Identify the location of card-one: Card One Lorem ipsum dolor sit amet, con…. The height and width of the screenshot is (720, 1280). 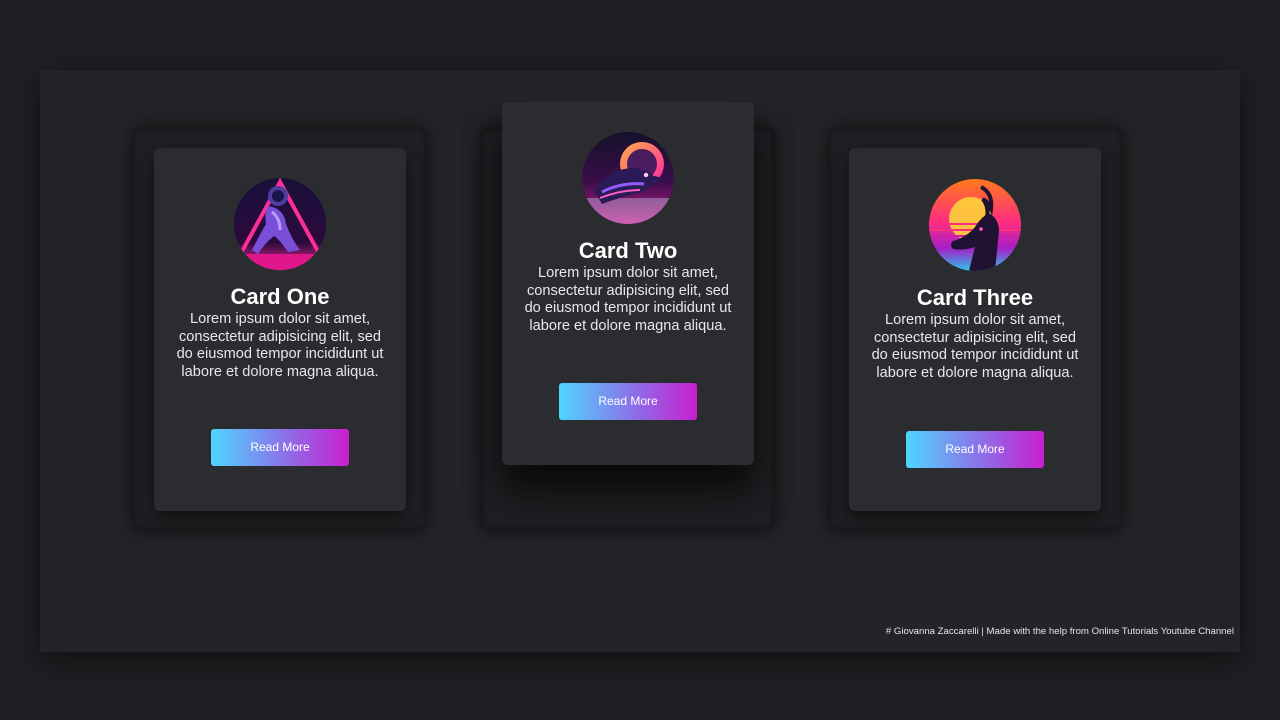
(280, 329).